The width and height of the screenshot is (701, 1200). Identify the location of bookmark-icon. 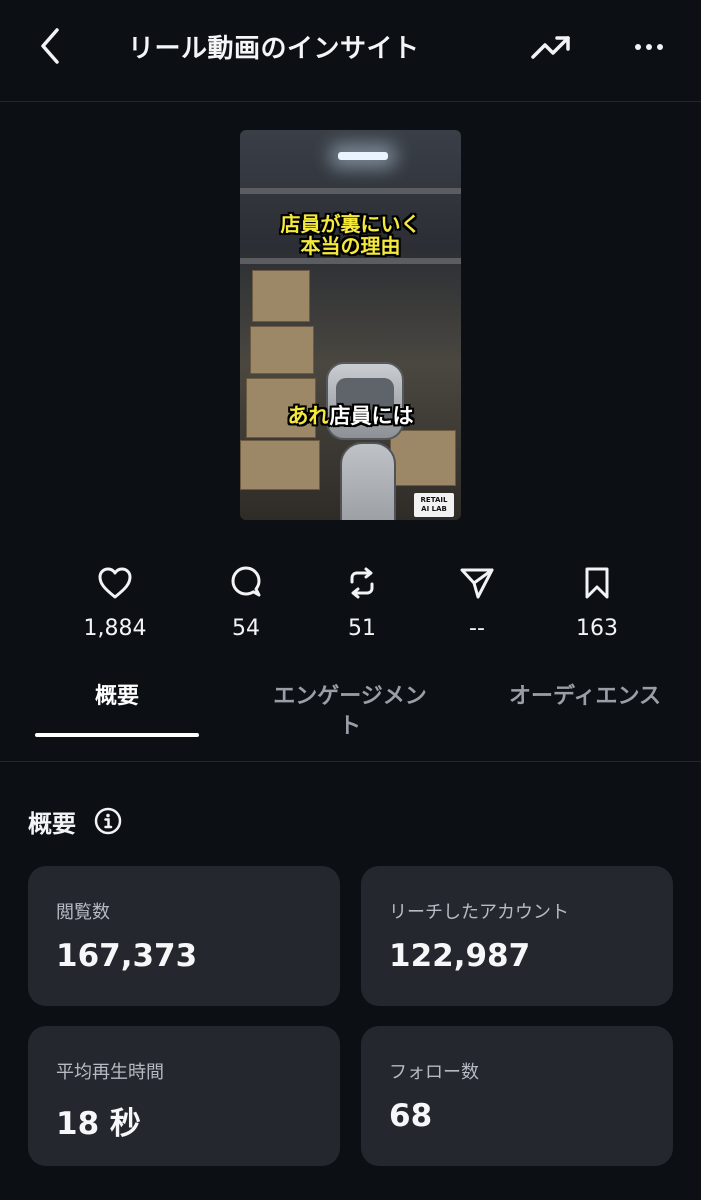
(597, 583).